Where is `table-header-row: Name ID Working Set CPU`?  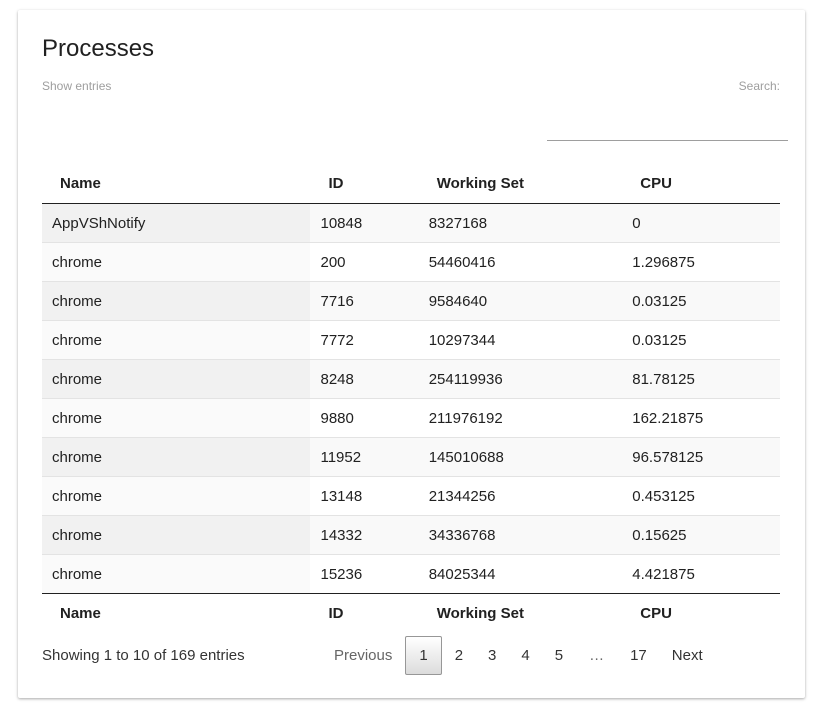 table-header-row: Name ID Working Set CPU is located at coordinates (411, 184).